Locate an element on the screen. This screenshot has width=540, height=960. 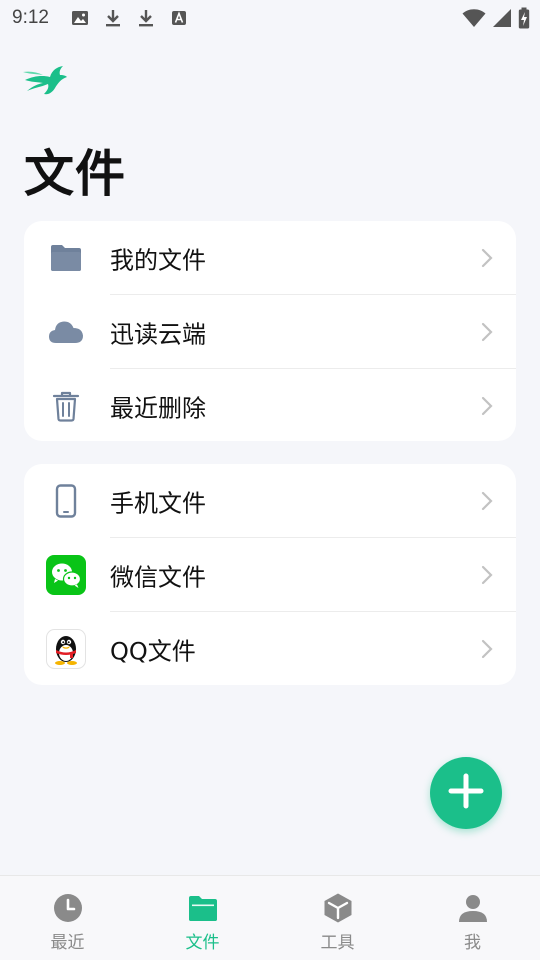
row-label: 微信文件 is located at coordinates (158, 577).